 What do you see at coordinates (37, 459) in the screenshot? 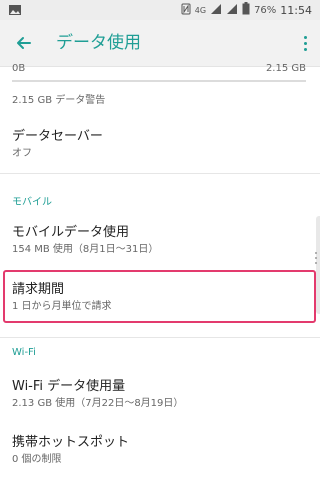
I see `item-subtitle: 0 個の制限` at bounding box center [37, 459].